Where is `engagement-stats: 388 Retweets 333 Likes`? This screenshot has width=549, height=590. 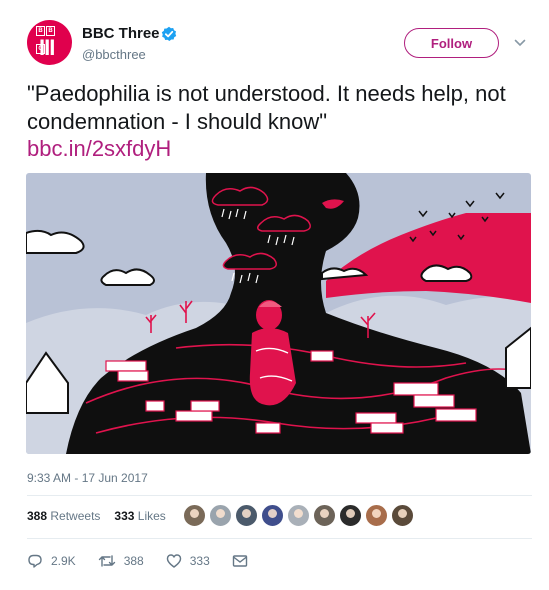
engagement-stats: 388 Retweets 333 Likes is located at coordinates (96, 516).